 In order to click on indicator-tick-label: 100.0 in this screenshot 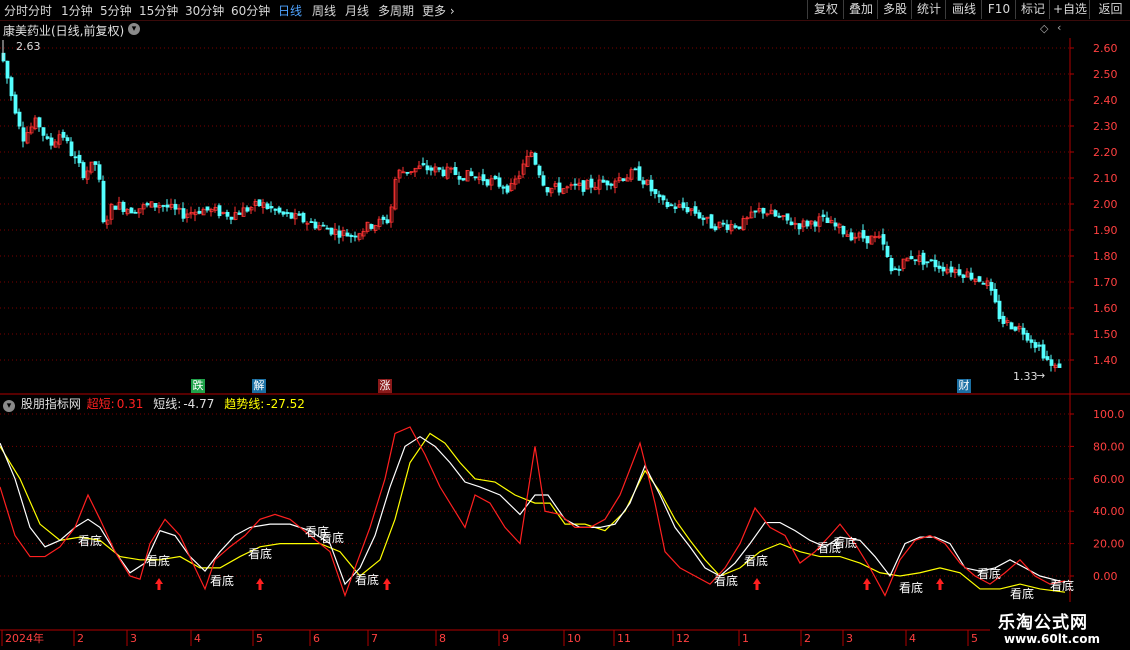, I will do `click(1109, 414)`.